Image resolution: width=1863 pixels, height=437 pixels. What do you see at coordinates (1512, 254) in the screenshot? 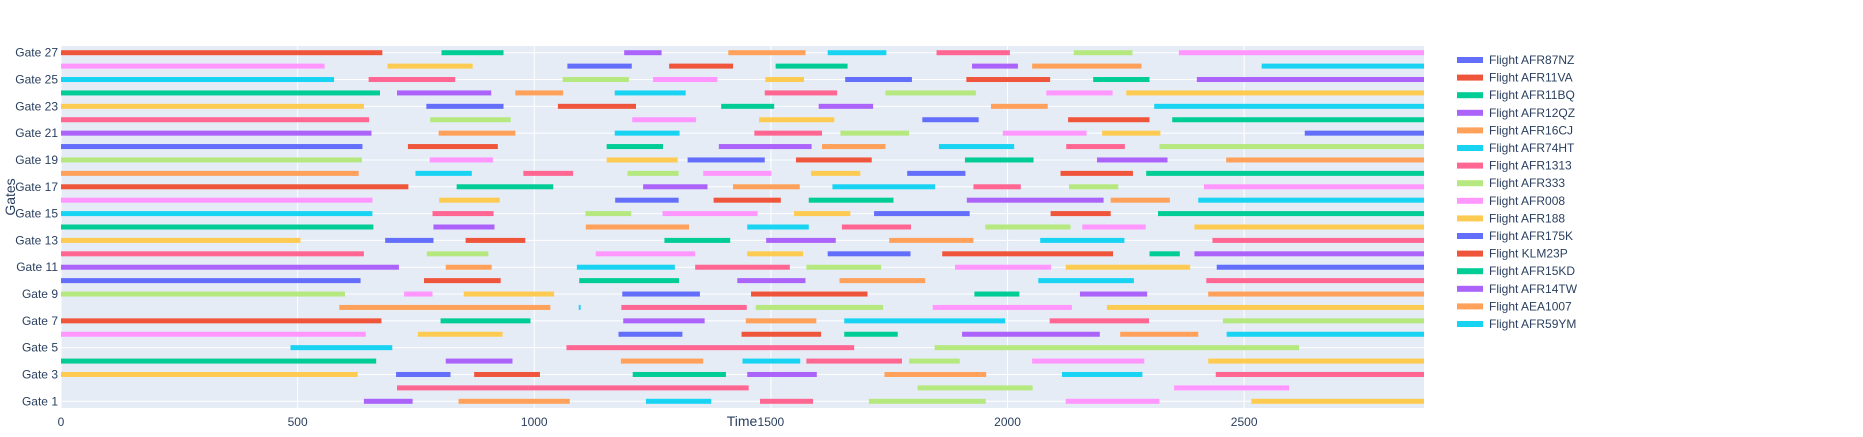
I see `legend-item: Flight KLM23P` at bounding box center [1512, 254].